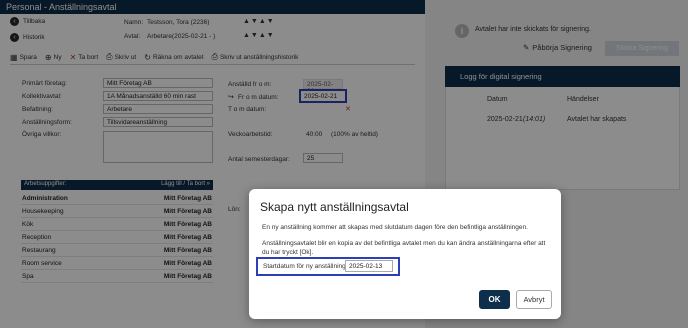 Image resolution: width=688 pixels, height=328 pixels. Describe the element at coordinates (534, 299) in the screenshot. I see `cancel-button: Avbryt` at that location.